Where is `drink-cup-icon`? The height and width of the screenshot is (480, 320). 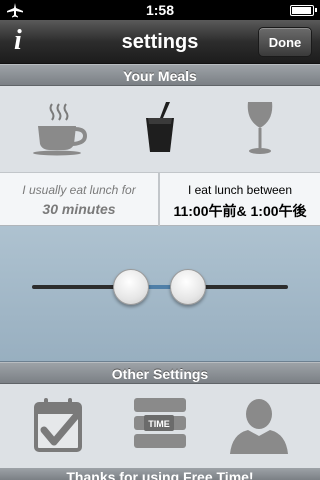 drink-cup-icon is located at coordinates (160, 128).